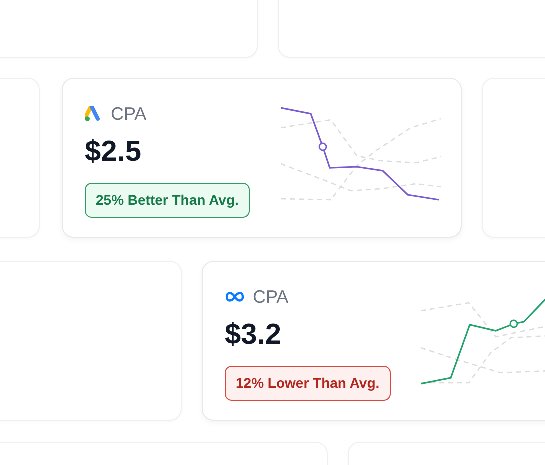 The width and height of the screenshot is (545, 465). Describe the element at coordinates (94, 114) in the screenshot. I see `triangle-logo-icon` at that location.